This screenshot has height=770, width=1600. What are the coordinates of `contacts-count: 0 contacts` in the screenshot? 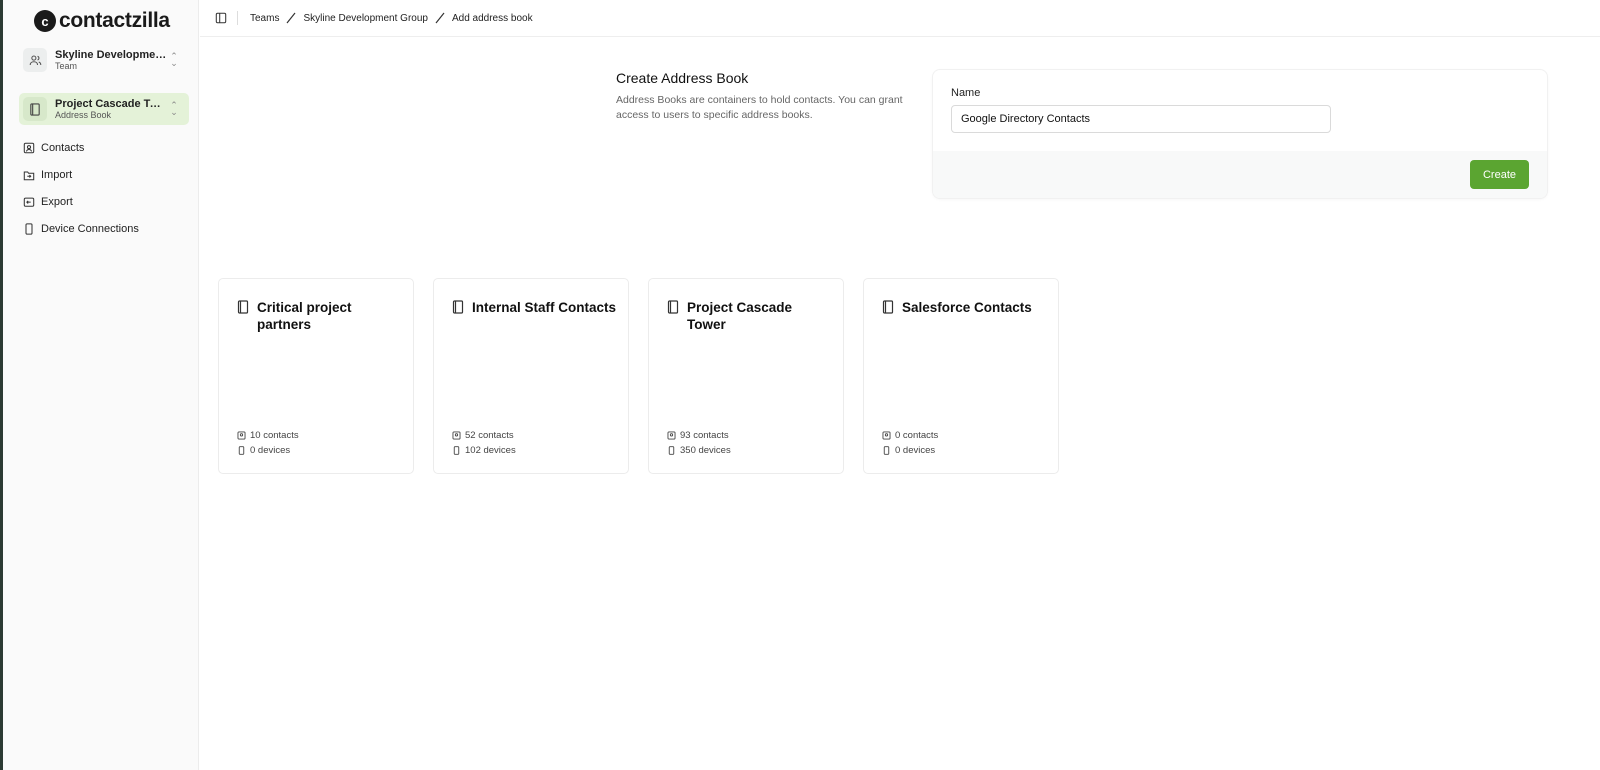 It's located at (917, 435).